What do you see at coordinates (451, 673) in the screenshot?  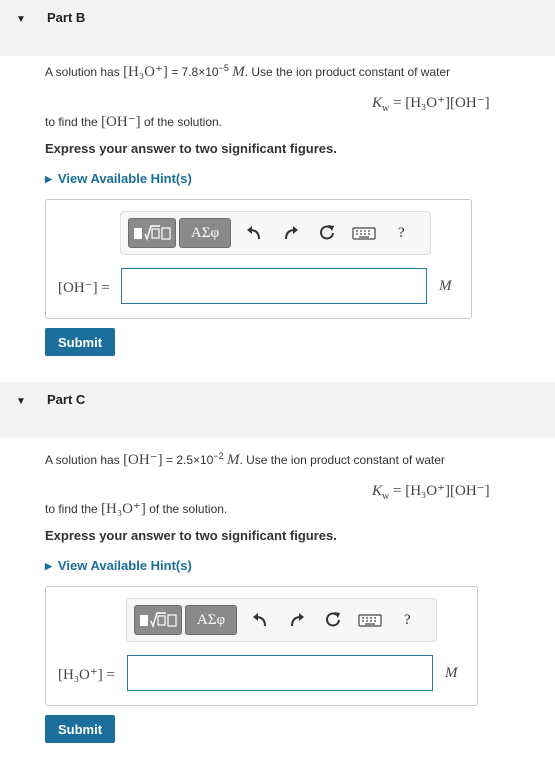 I see `part-c-answer-unit: M` at bounding box center [451, 673].